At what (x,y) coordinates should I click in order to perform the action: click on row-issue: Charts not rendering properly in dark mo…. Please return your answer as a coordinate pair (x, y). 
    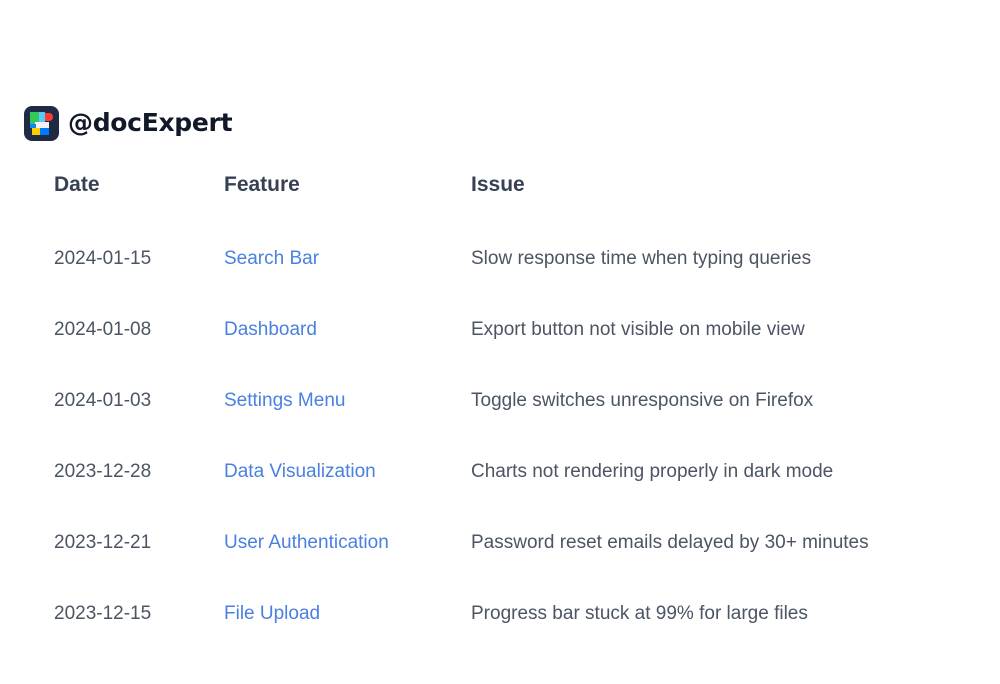
    Looking at the image, I should click on (652, 471).